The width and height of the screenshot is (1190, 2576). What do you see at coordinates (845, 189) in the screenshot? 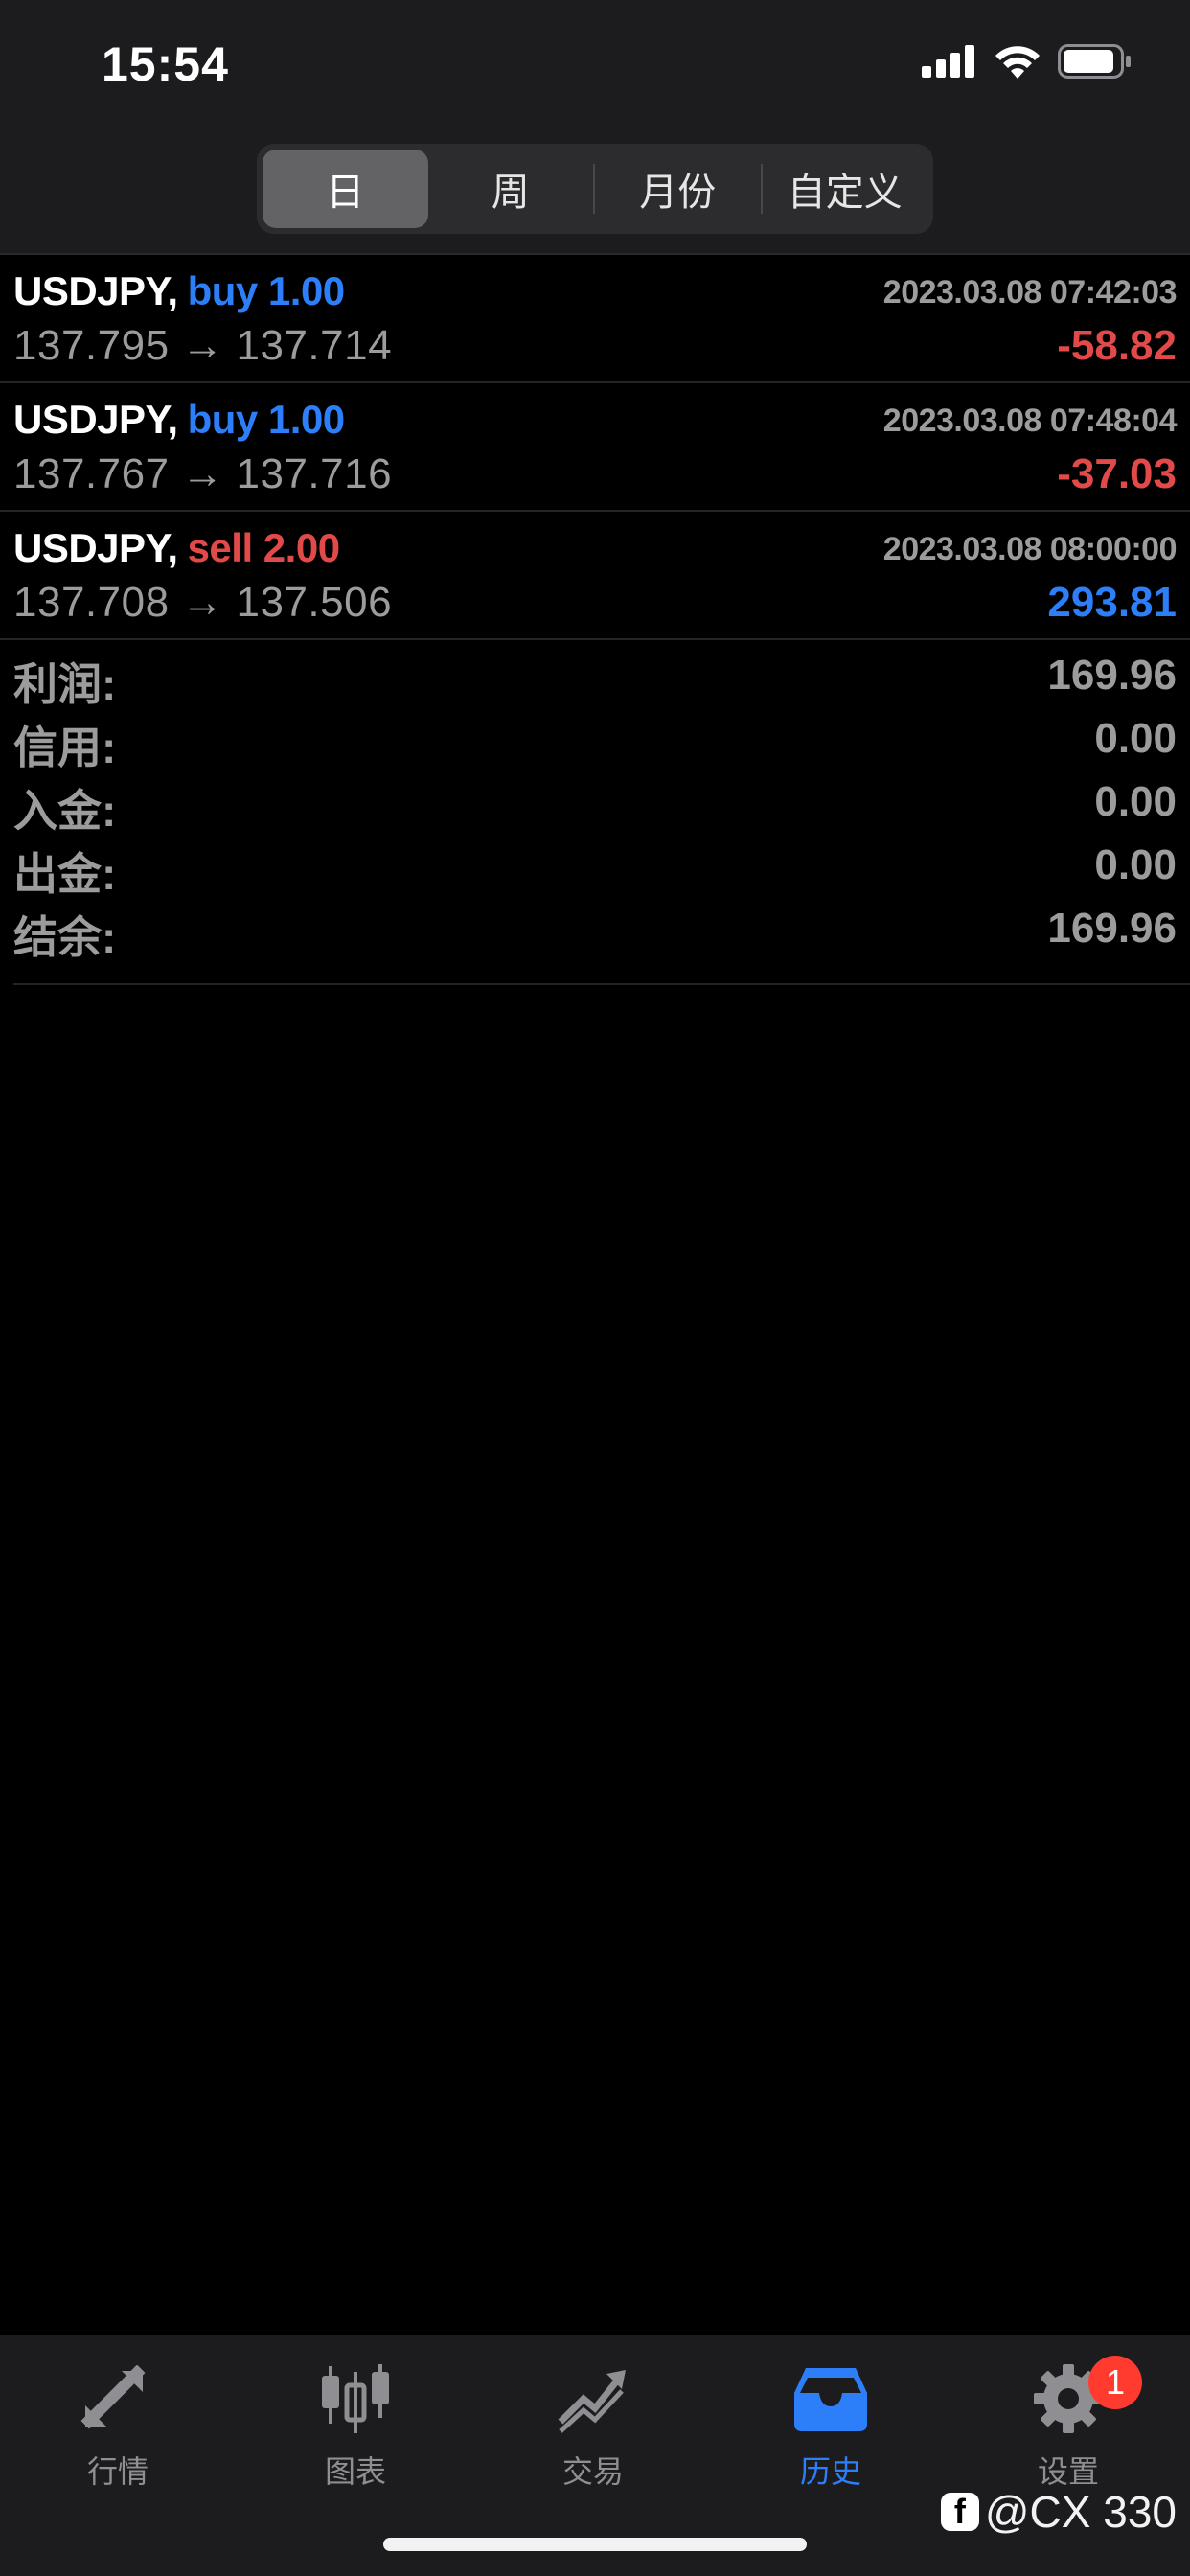
I see `segment-custom: 自定义` at bounding box center [845, 189].